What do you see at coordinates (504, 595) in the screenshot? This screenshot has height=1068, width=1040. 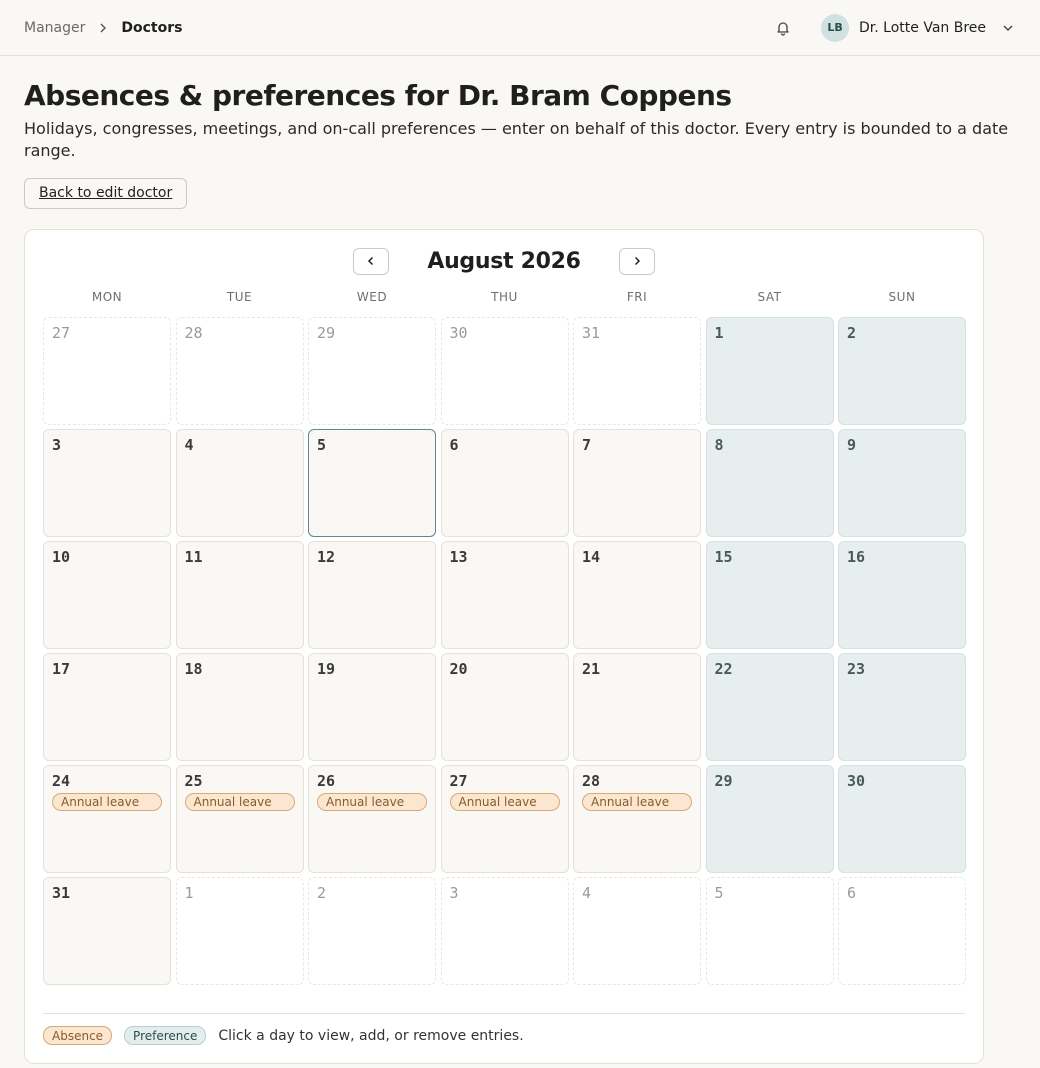 I see `calendar-day: 13` at bounding box center [504, 595].